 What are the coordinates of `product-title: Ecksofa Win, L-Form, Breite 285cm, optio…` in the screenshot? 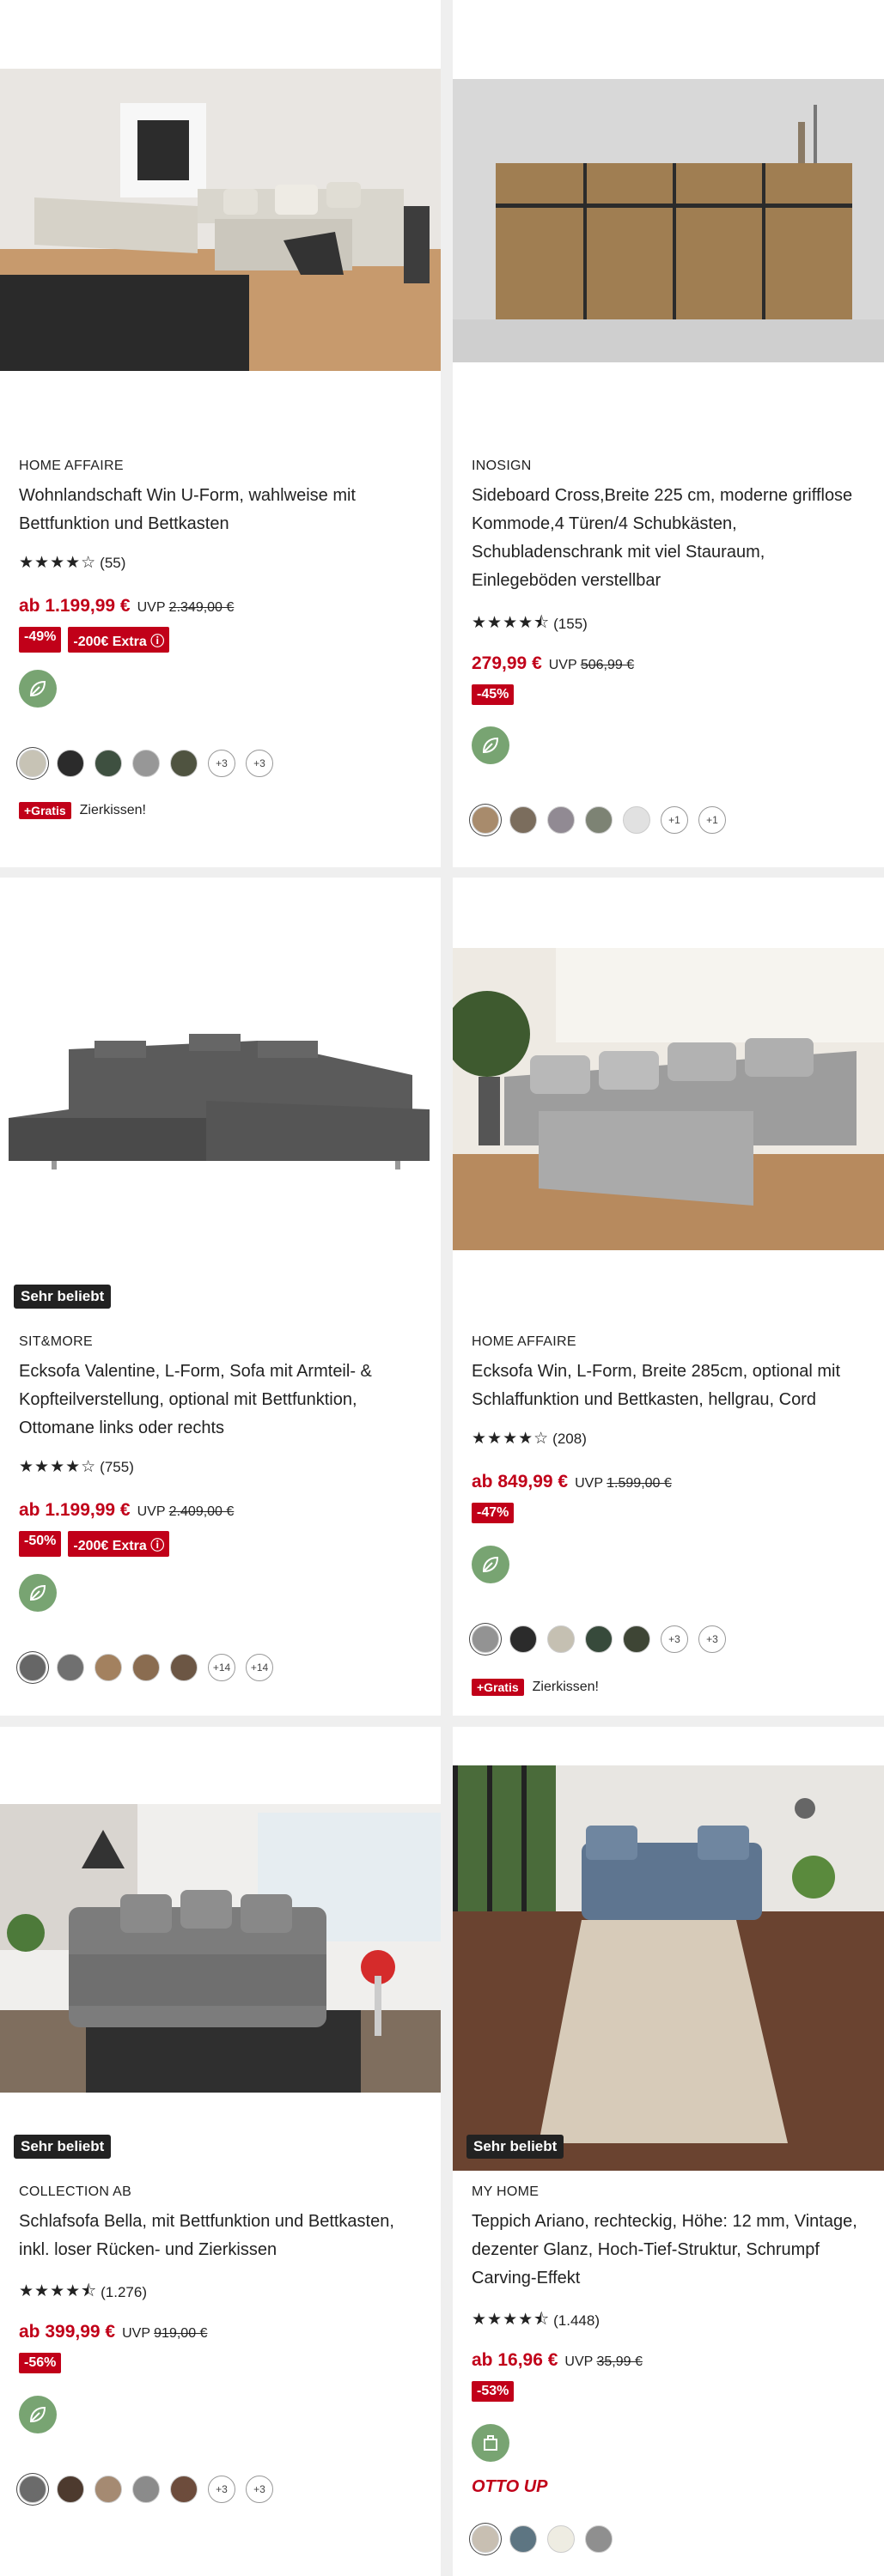 It's located at (670, 1386).